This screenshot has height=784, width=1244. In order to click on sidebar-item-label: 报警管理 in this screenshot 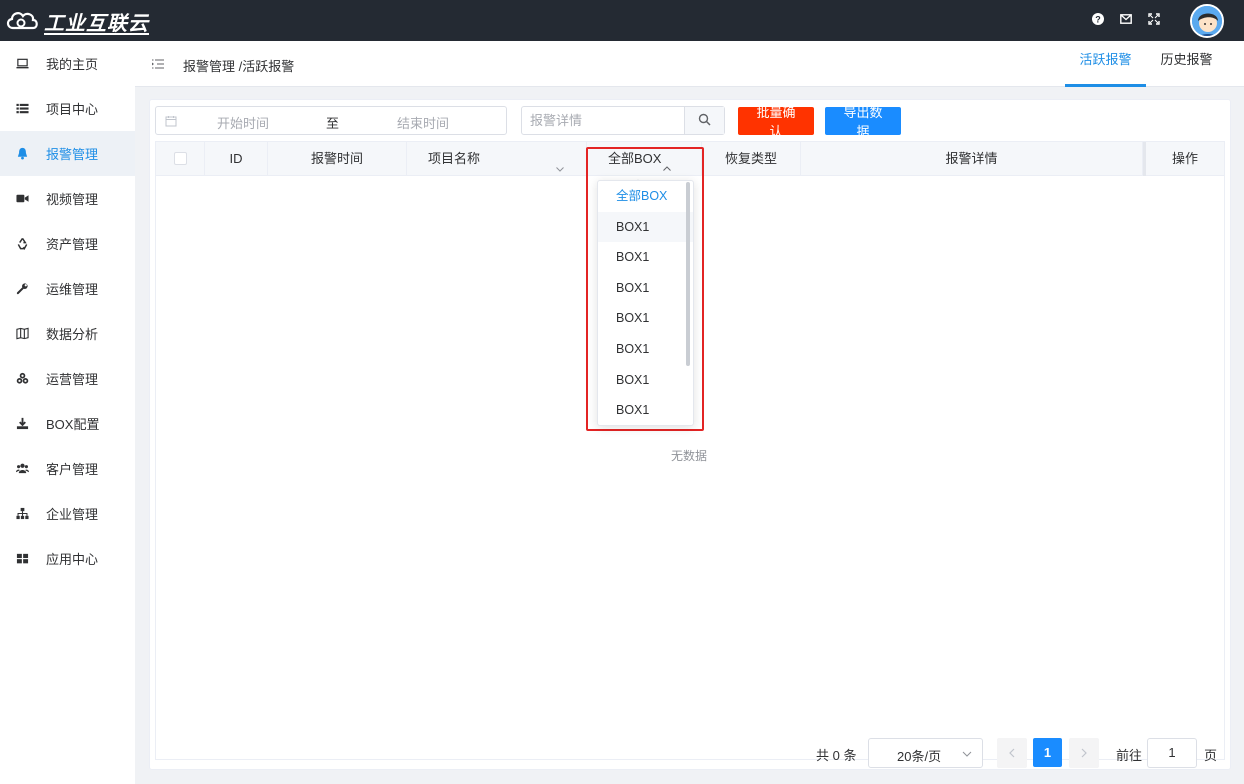, I will do `click(72, 154)`.